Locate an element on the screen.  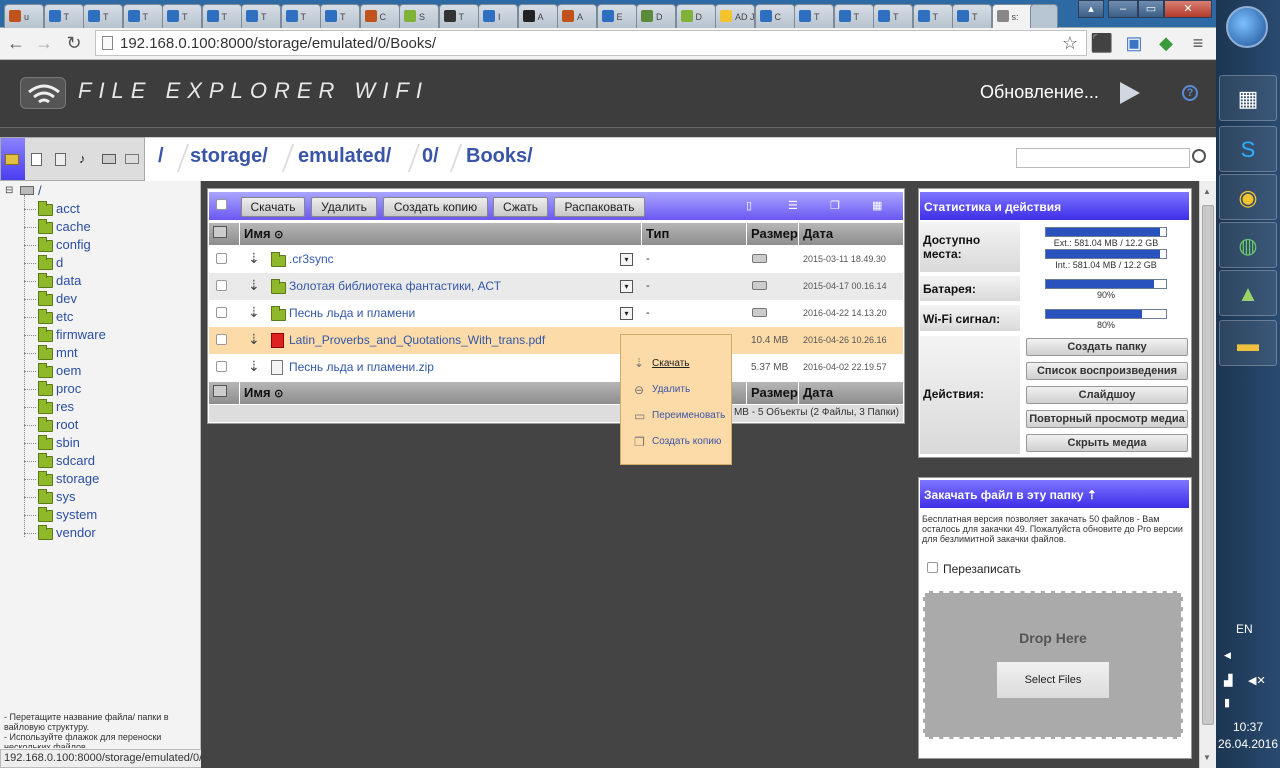
browser-tab: E is located at coordinates (616, 16).